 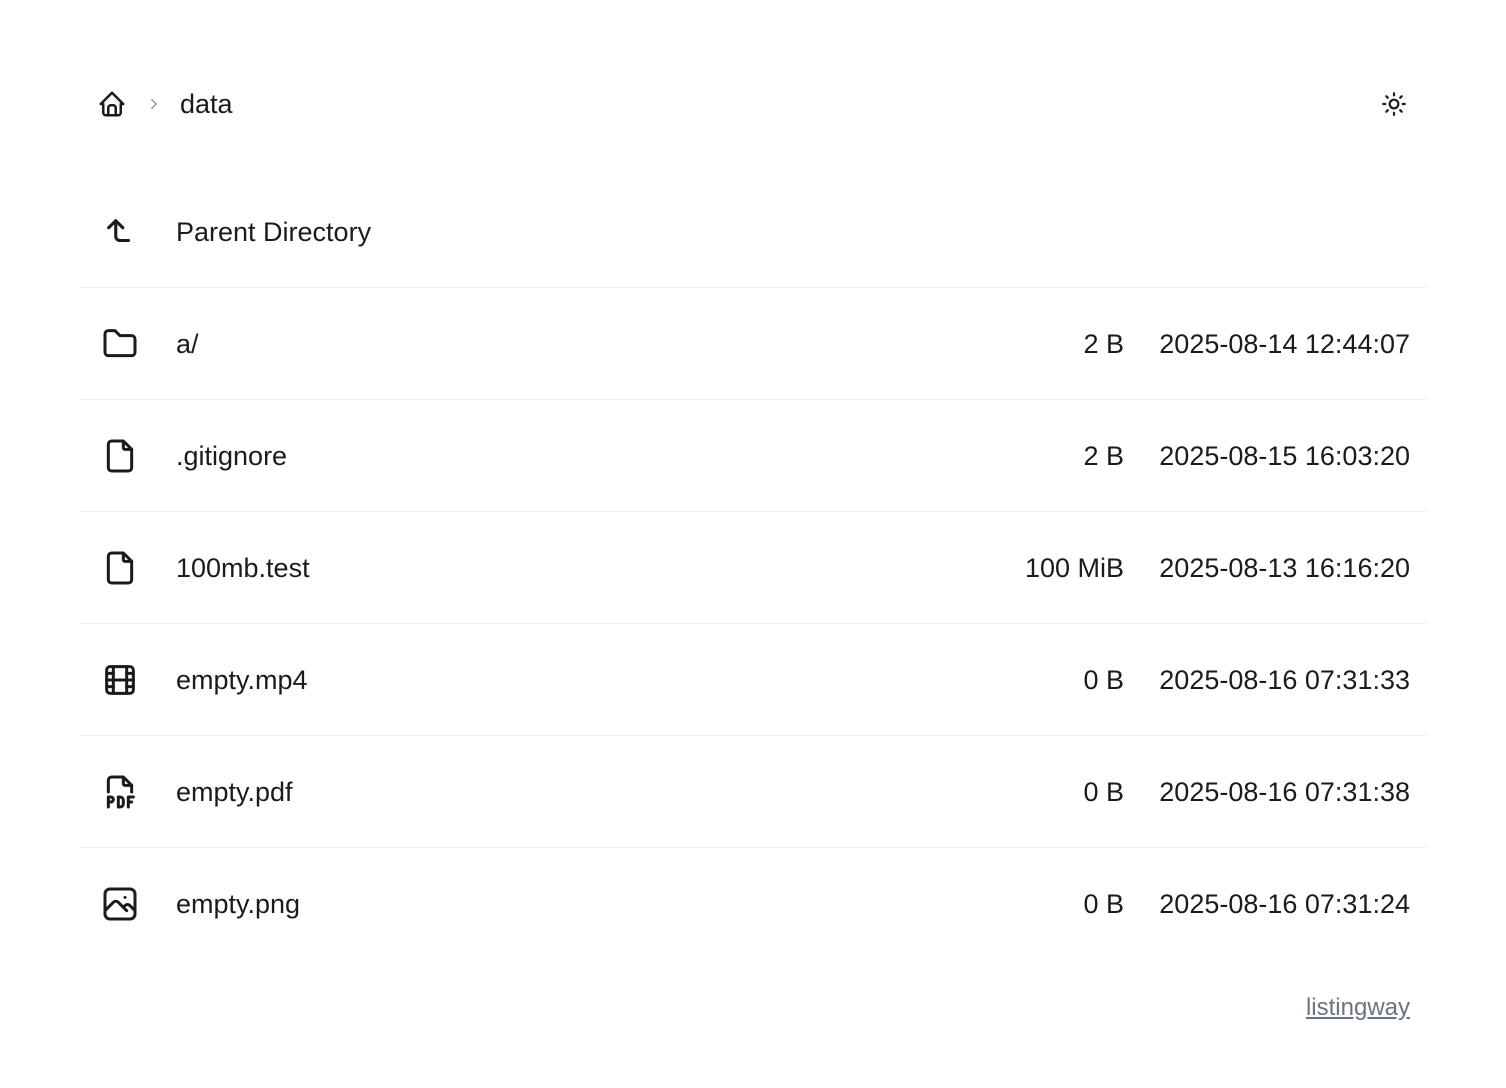 What do you see at coordinates (234, 792) in the screenshot?
I see `entry-name: empty.pdf` at bounding box center [234, 792].